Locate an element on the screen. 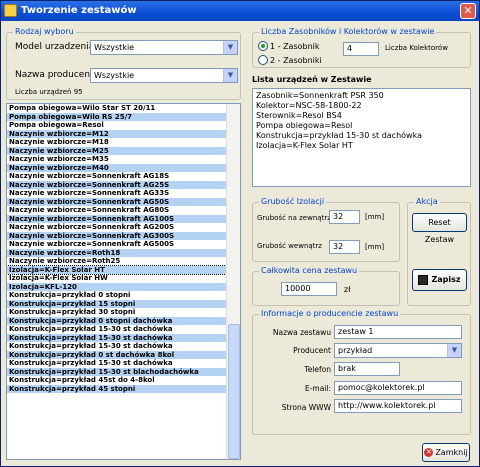 The height and width of the screenshot is (467, 480). floppy-icon is located at coordinates (423, 279).